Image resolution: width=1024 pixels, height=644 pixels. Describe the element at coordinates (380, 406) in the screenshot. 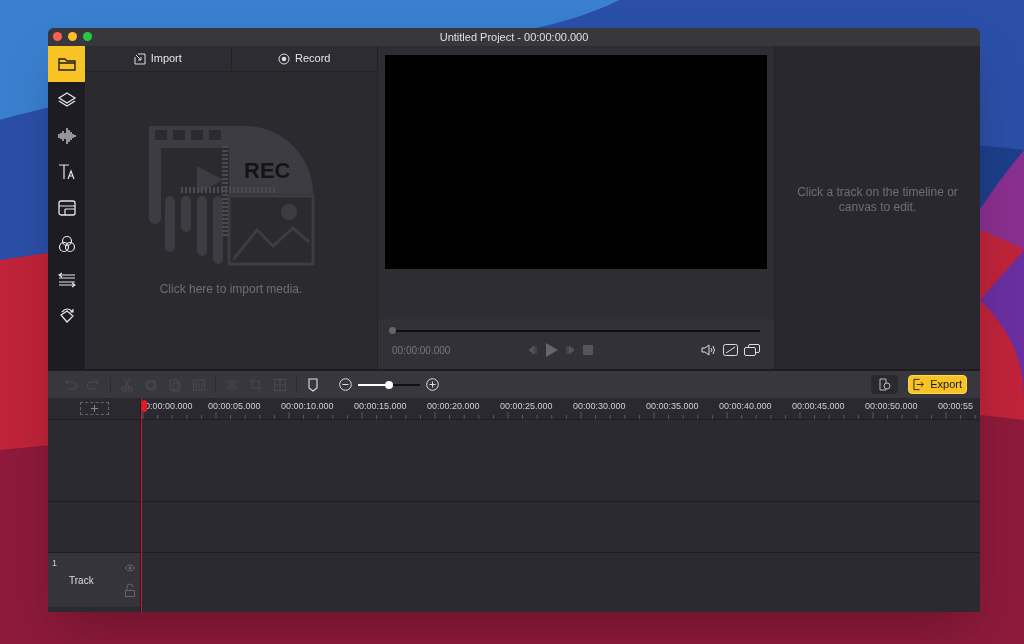

I see `time-label: 00:00:15.000` at that location.